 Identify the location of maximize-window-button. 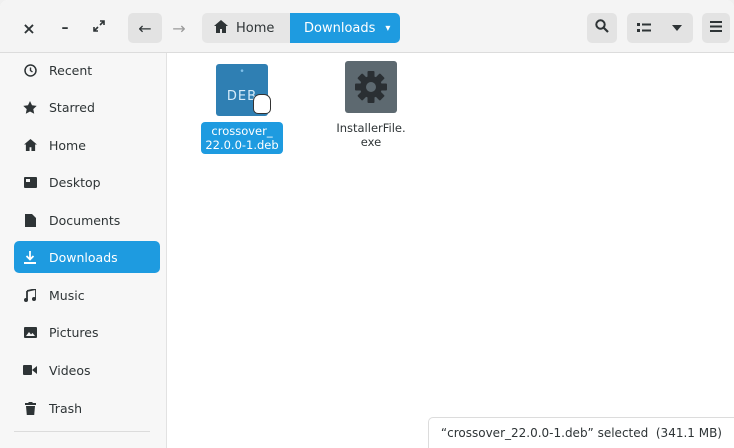
(99, 28).